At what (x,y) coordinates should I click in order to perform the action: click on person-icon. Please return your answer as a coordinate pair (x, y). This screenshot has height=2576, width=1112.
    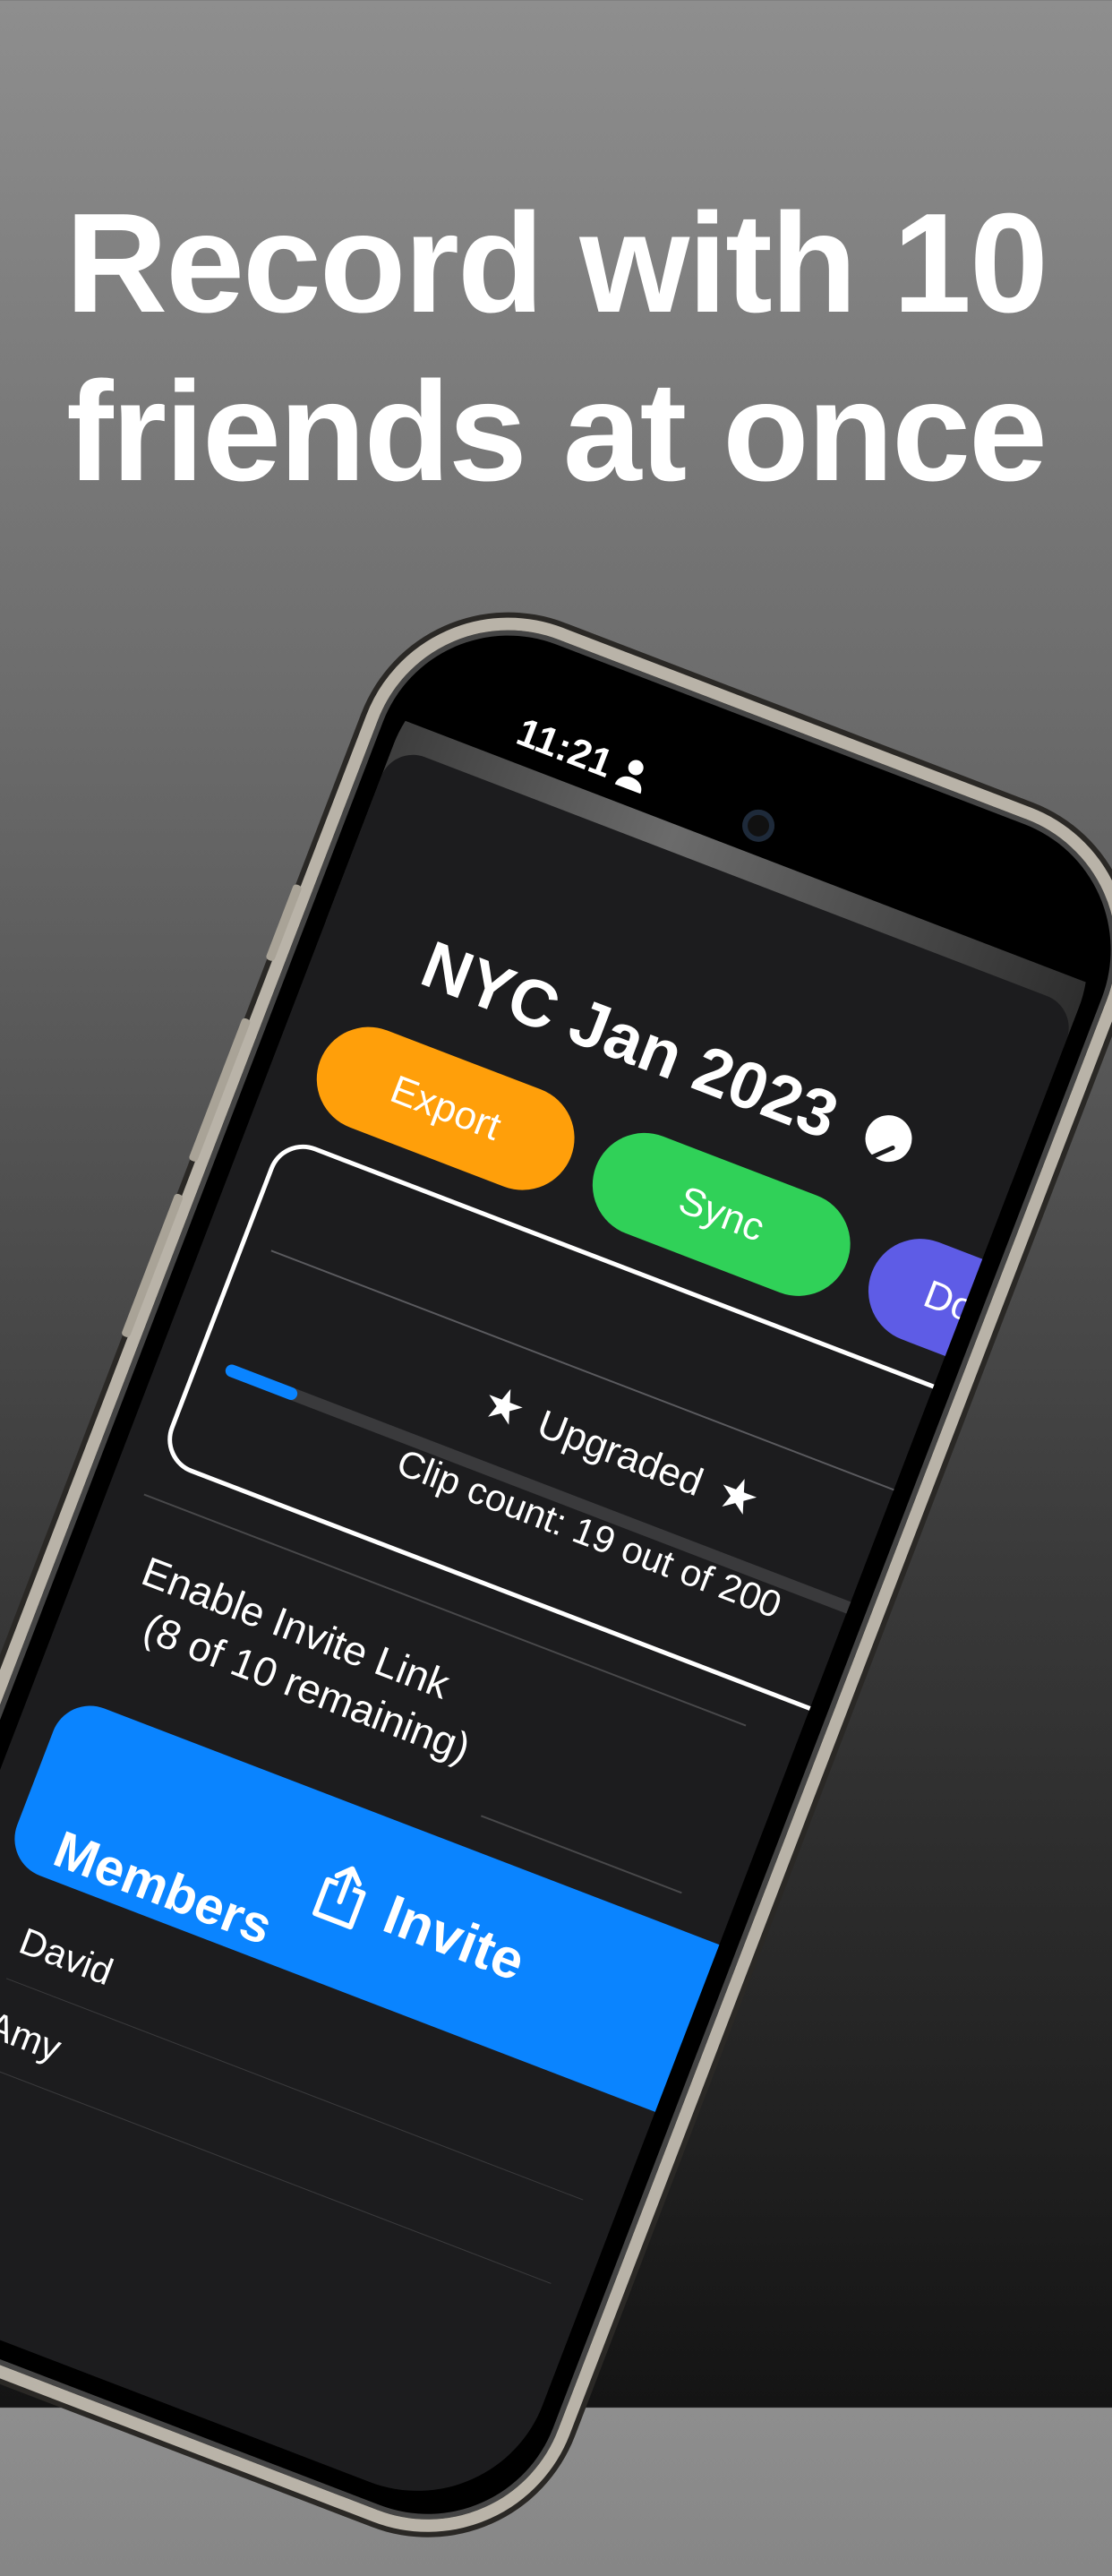
    Looking at the image, I should click on (629, 777).